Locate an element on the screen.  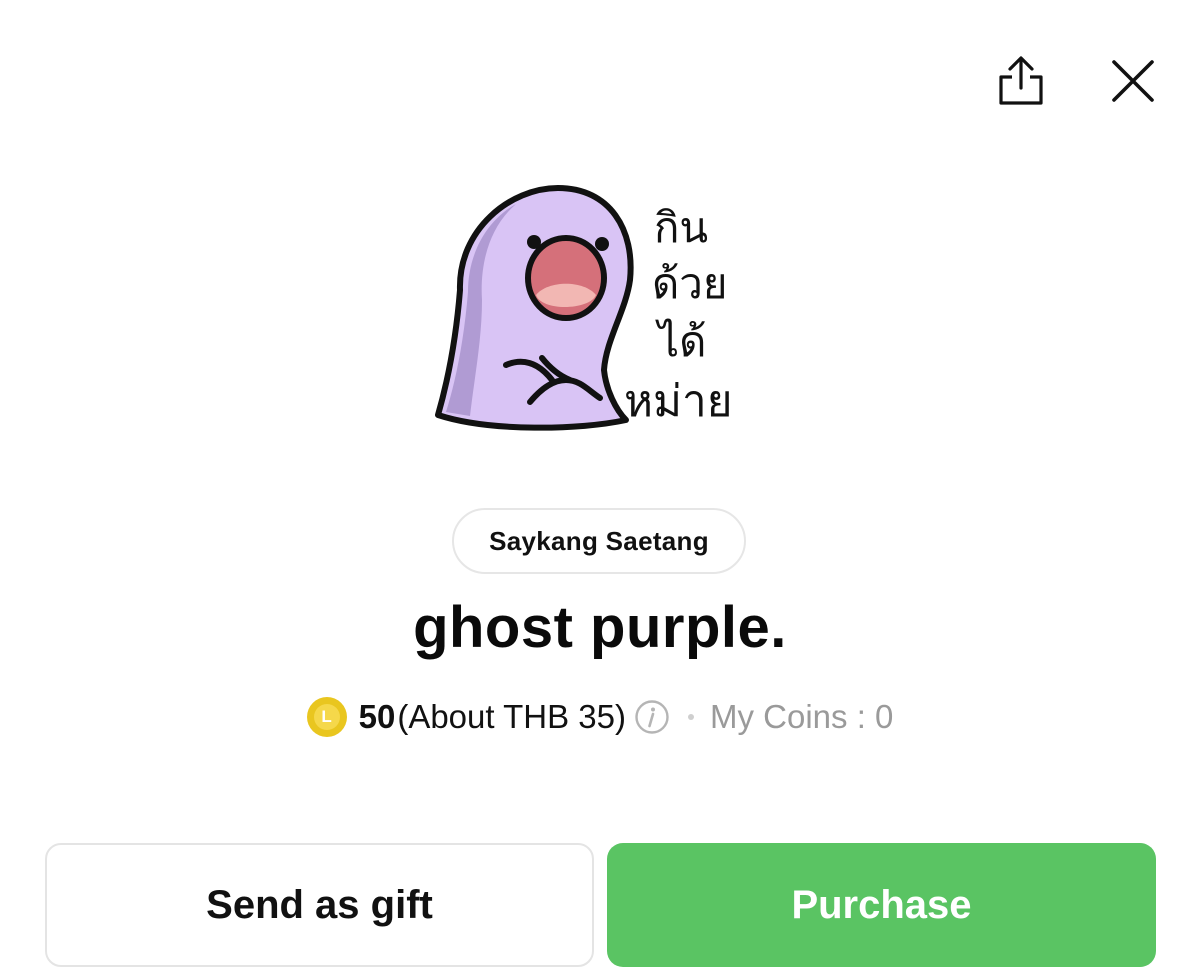
info-icon is located at coordinates (652, 717).